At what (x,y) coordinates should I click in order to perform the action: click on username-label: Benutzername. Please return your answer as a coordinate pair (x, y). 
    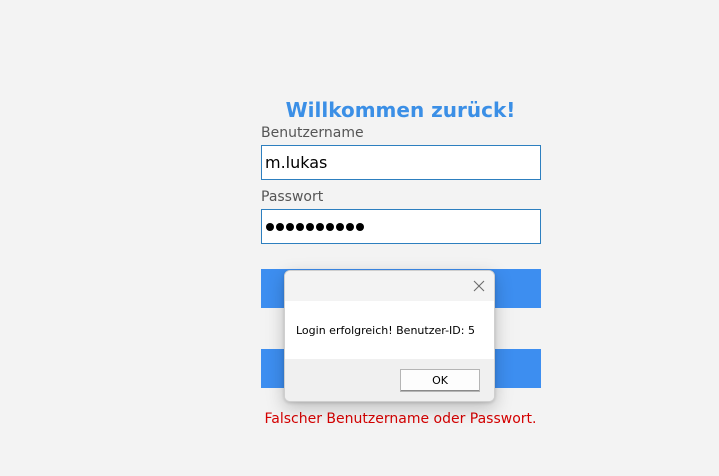
    Looking at the image, I should click on (312, 133).